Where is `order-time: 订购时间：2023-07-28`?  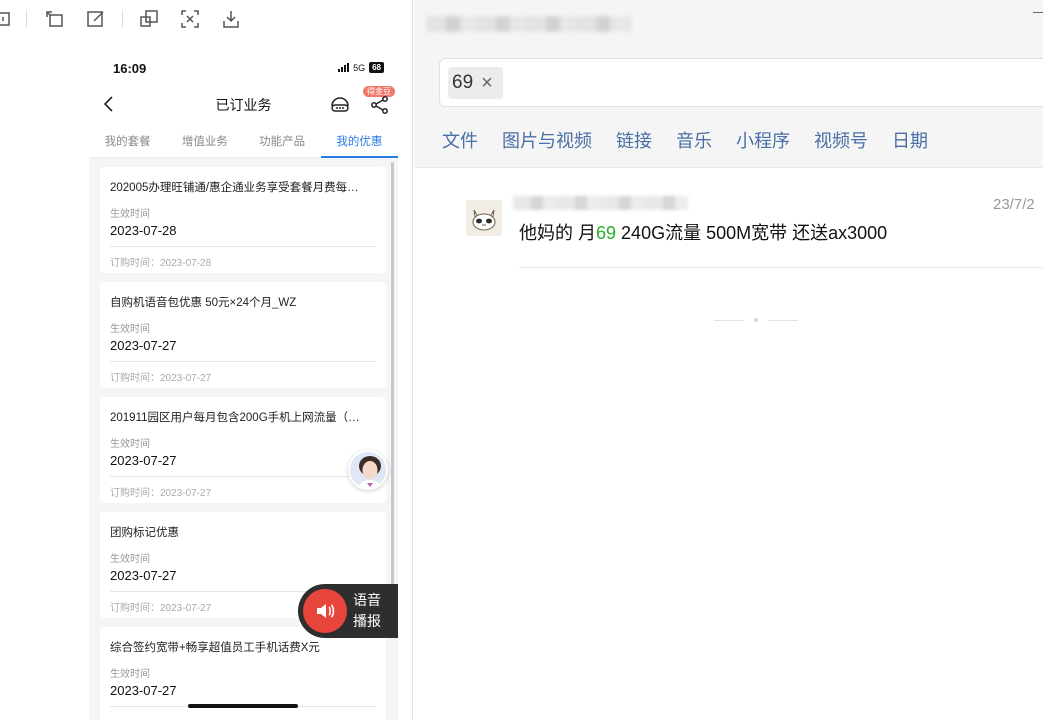
order-time: 订购时间：2023-07-28 is located at coordinates (161, 263).